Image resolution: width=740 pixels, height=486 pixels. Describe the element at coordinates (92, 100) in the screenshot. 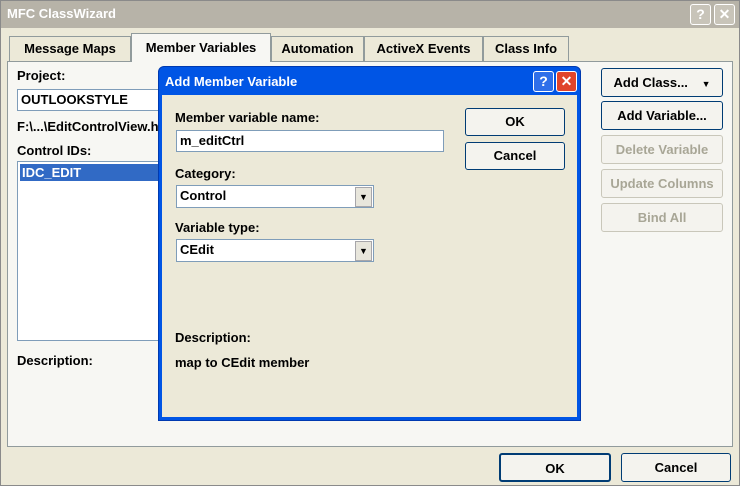

I see `project-combo: OUTLOOKSTYLE` at that location.